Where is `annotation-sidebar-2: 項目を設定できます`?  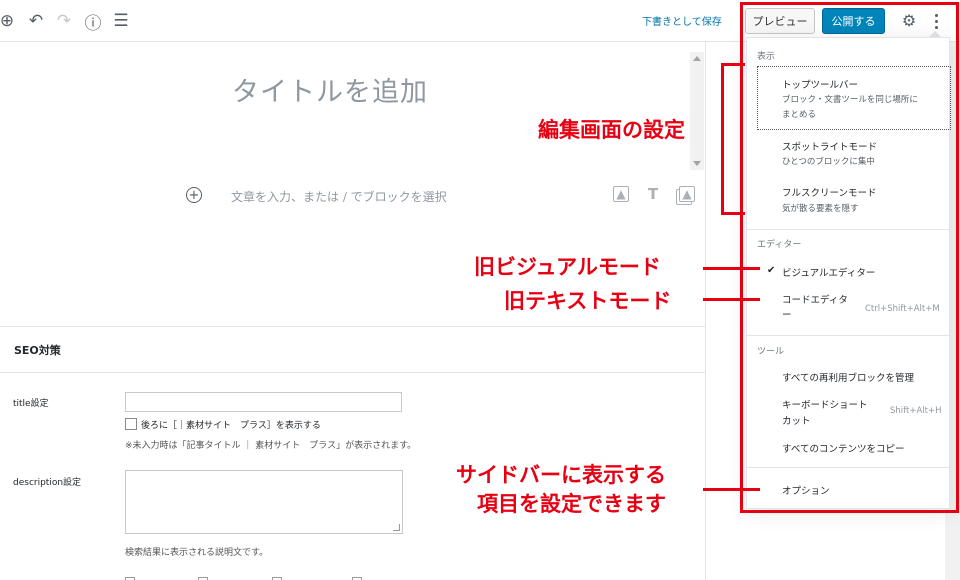
annotation-sidebar-2: 項目を設定できます is located at coordinates (571, 504).